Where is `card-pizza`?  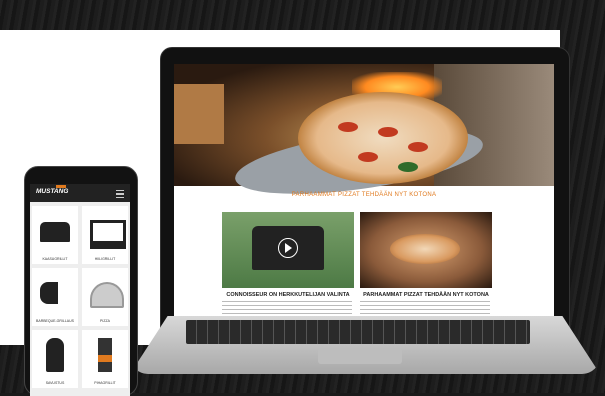
card-pizza is located at coordinates (426, 250).